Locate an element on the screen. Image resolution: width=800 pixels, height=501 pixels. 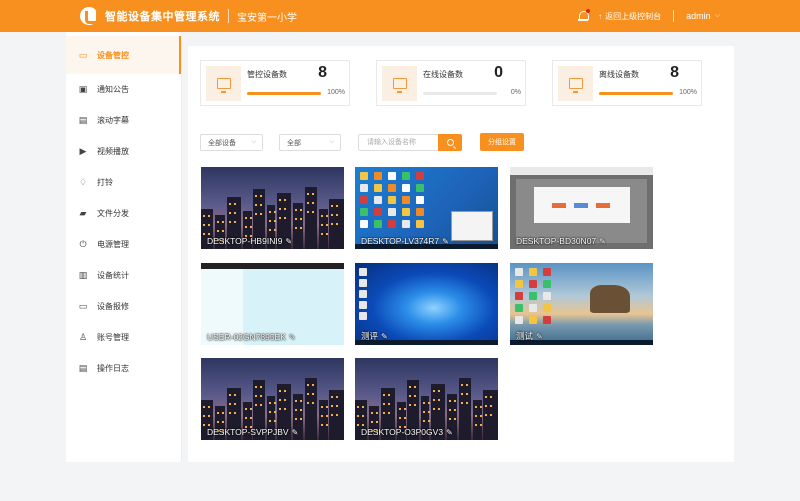
search-icon is located at coordinates (450, 142).